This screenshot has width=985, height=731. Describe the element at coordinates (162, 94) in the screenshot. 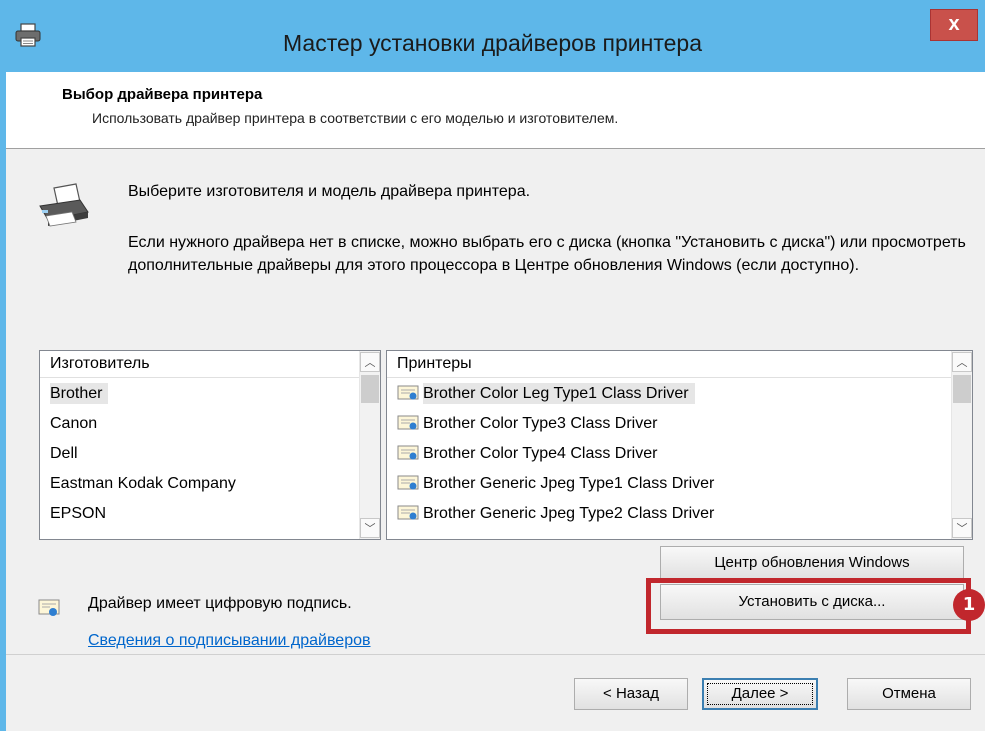

I see `page-title: Выбор драйвера принтера` at that location.